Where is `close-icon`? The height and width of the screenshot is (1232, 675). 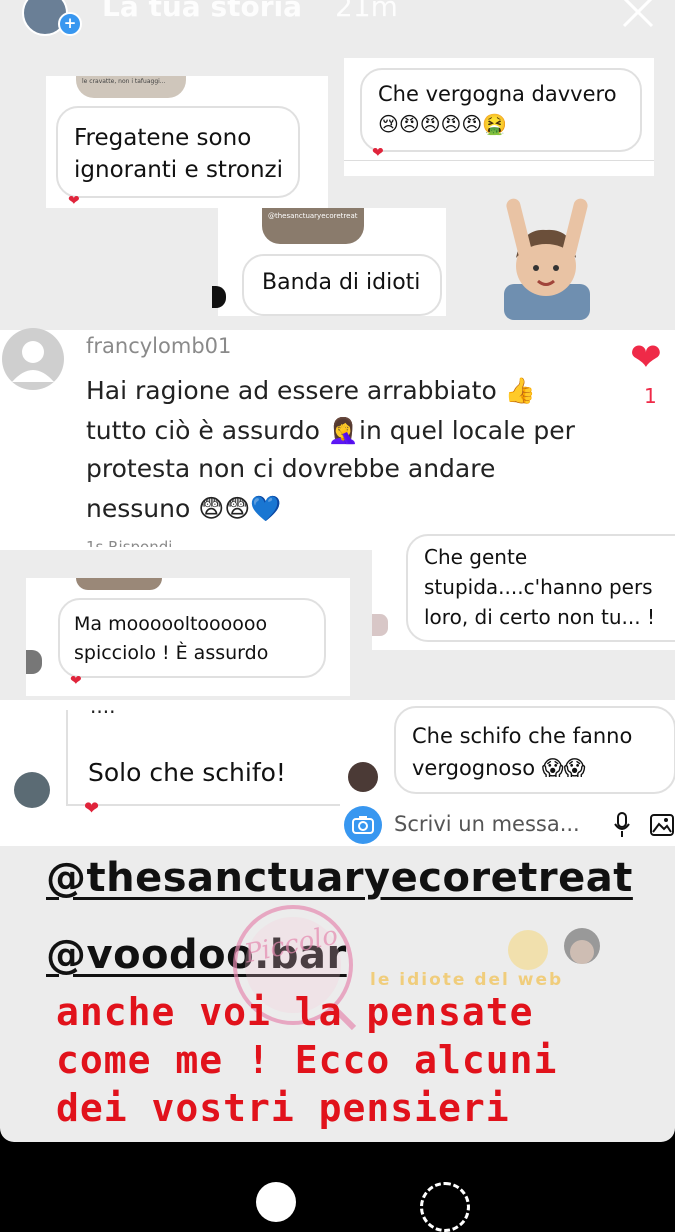
close-icon is located at coordinates (638, 16).